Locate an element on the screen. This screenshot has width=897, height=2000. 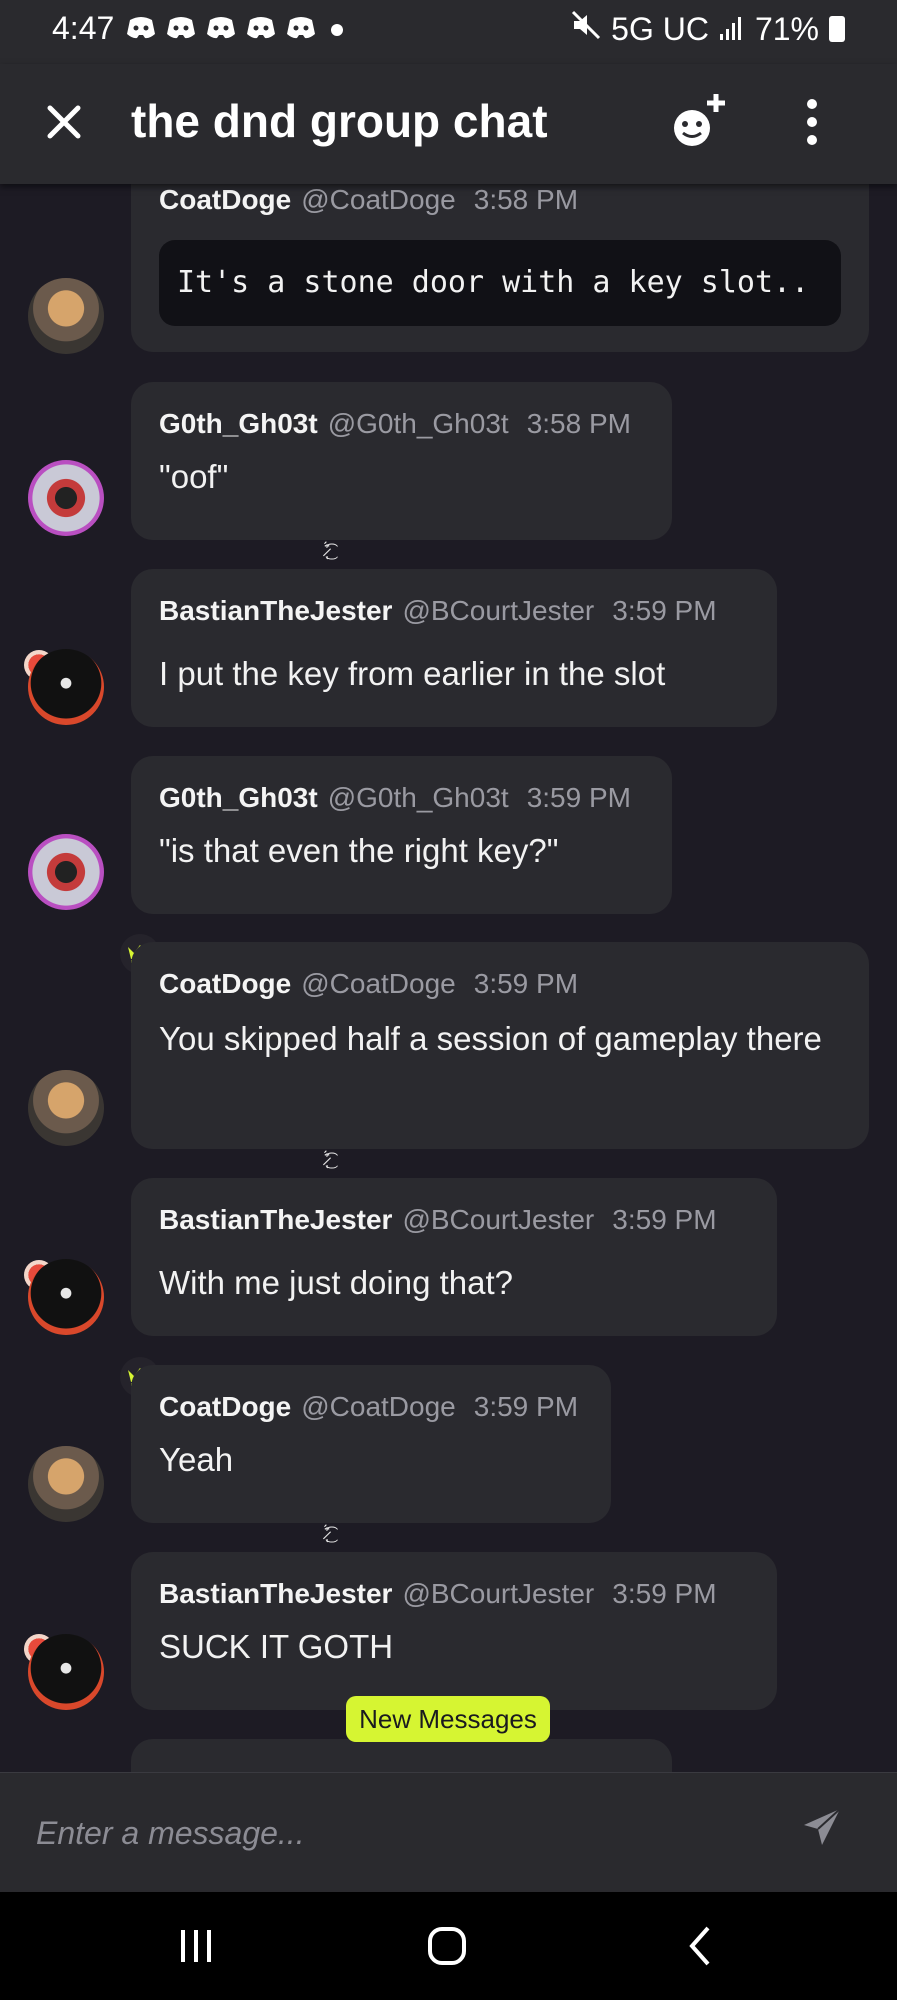
recents-button is located at coordinates (196, 1947).